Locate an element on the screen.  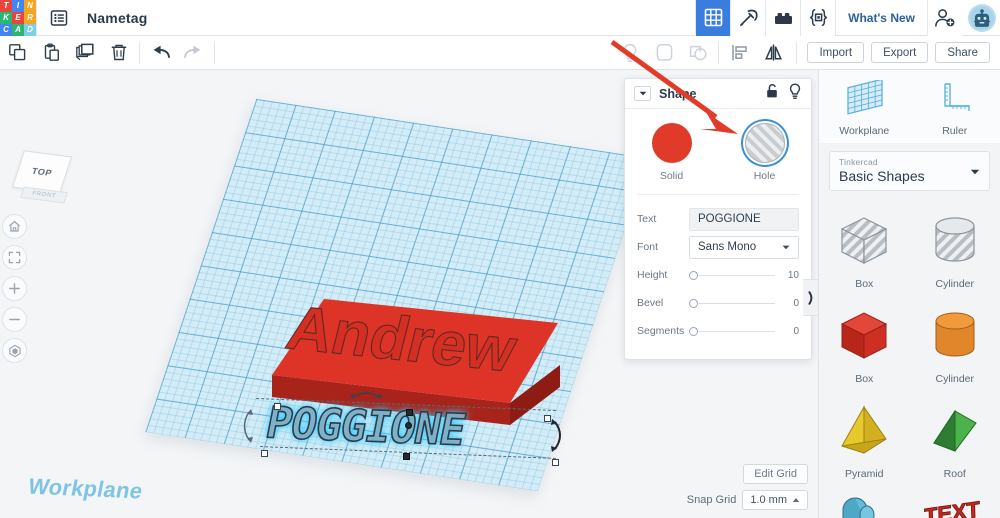
font-field-label: Font is located at coordinates (648, 247).